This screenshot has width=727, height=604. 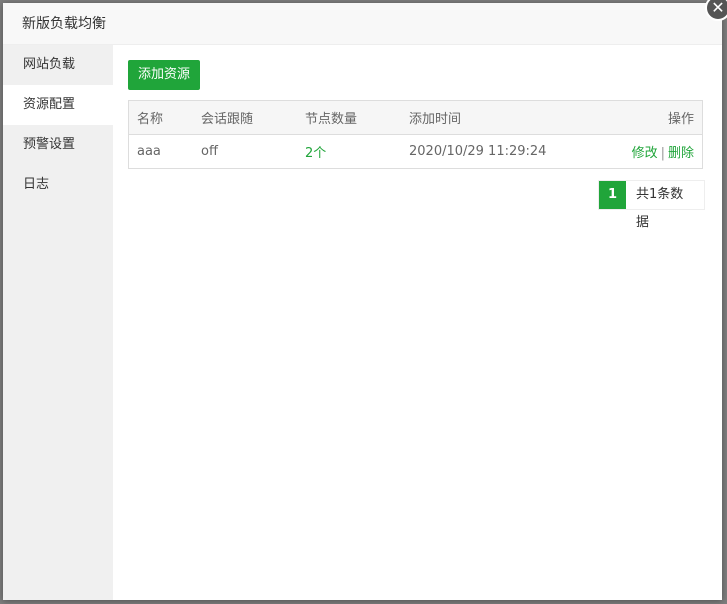 I want to click on pagination: 1 共1条数据, so click(x=651, y=205).